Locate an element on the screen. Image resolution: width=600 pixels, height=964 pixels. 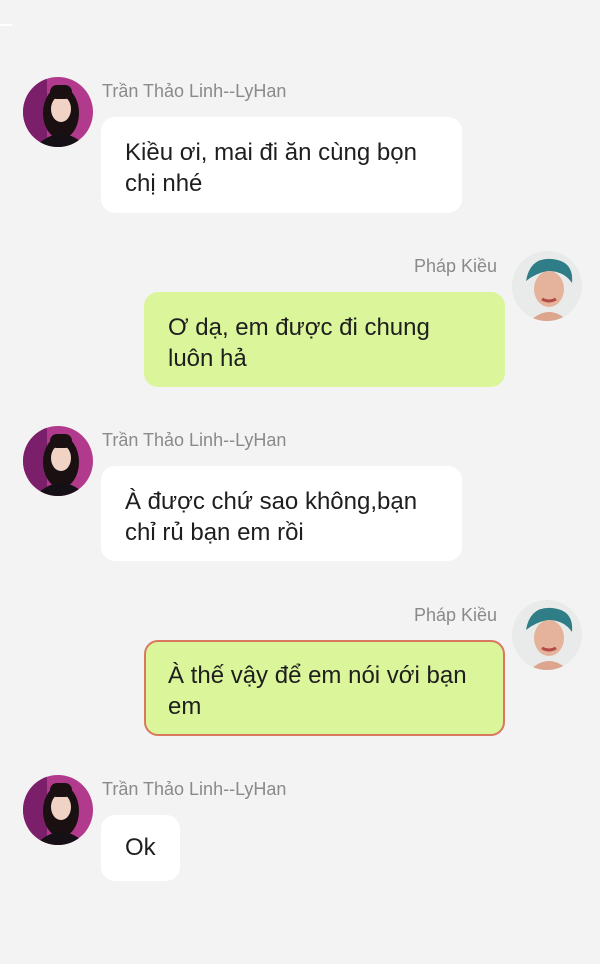
message-text: Ơ dạ, em được đi chung luôn hả is located at coordinates (299, 343).